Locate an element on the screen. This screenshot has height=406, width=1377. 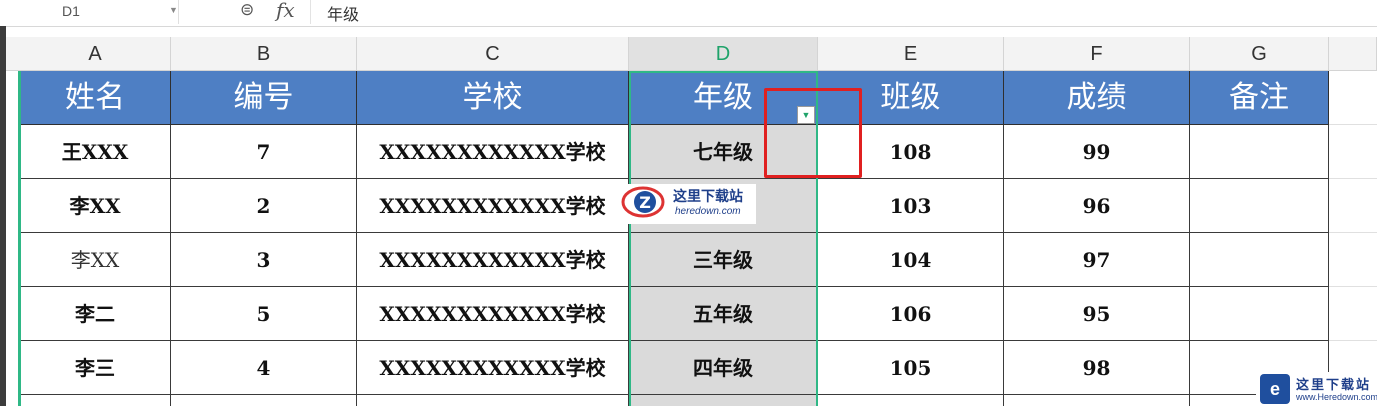
cell-id: 3 is located at coordinates (264, 260).